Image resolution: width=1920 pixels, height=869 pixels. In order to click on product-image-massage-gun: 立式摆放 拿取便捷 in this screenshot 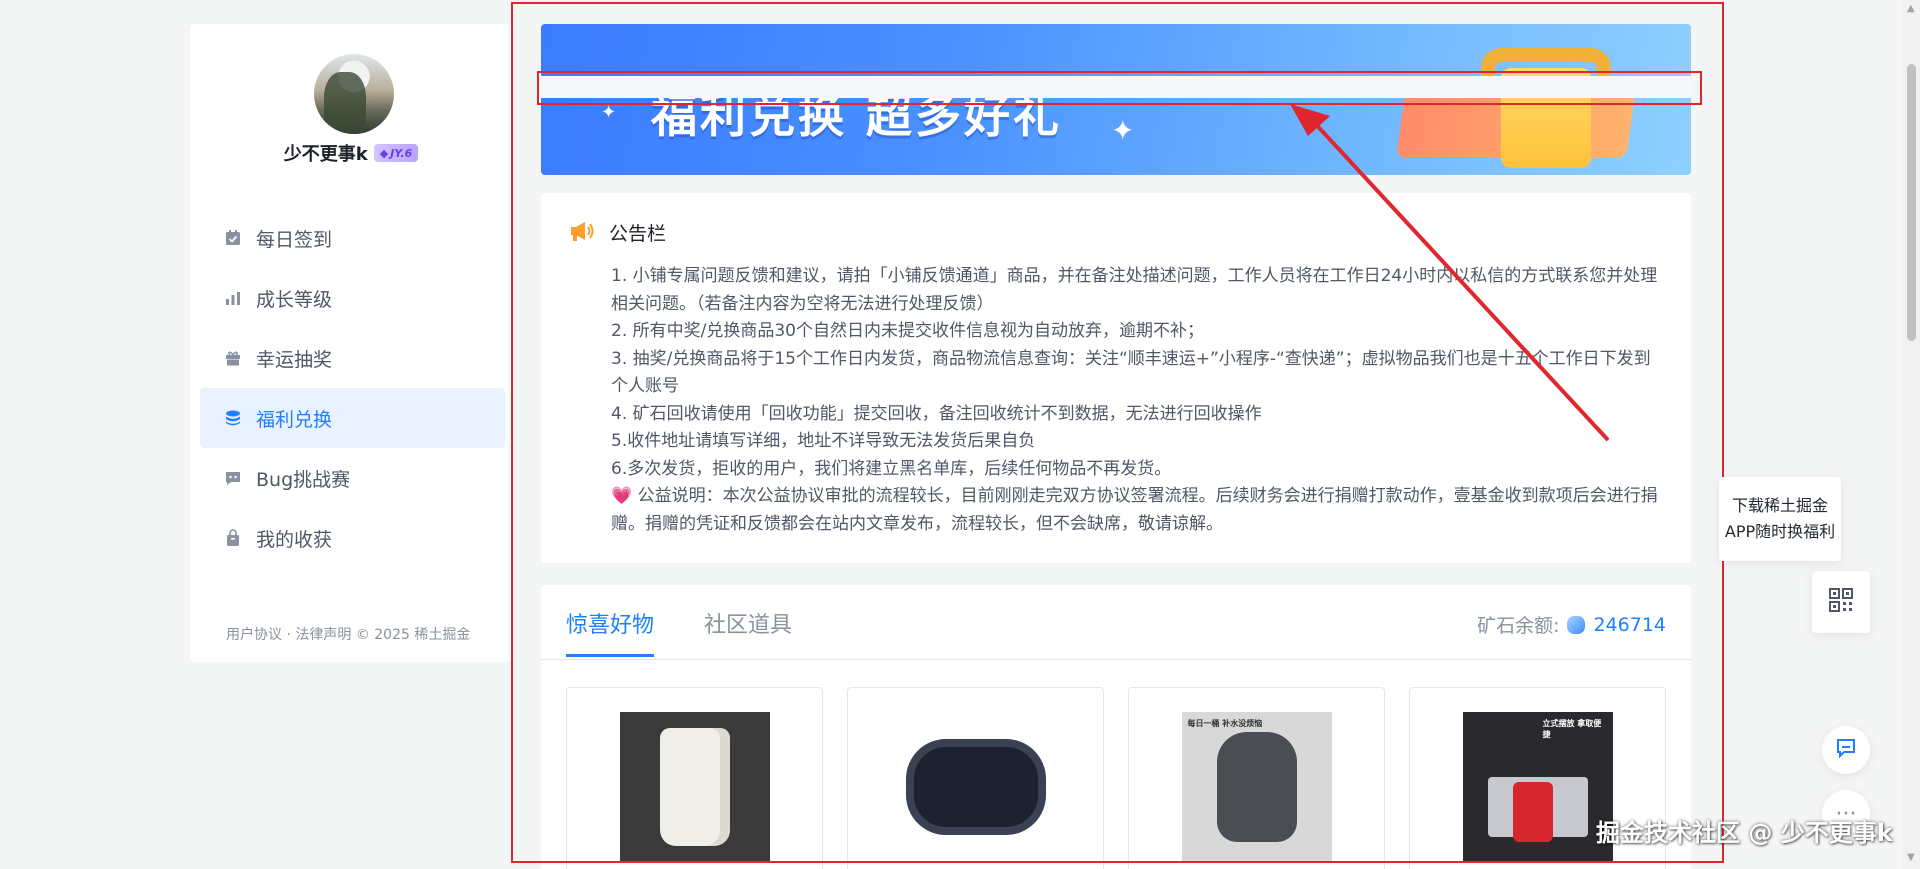, I will do `click(1537, 787)`.